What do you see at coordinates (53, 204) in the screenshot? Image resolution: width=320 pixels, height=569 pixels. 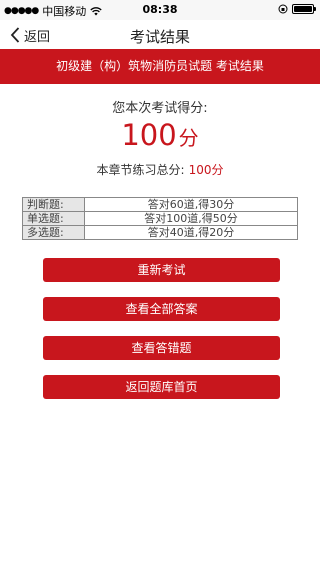 I see `question-type: 判断题:` at bounding box center [53, 204].